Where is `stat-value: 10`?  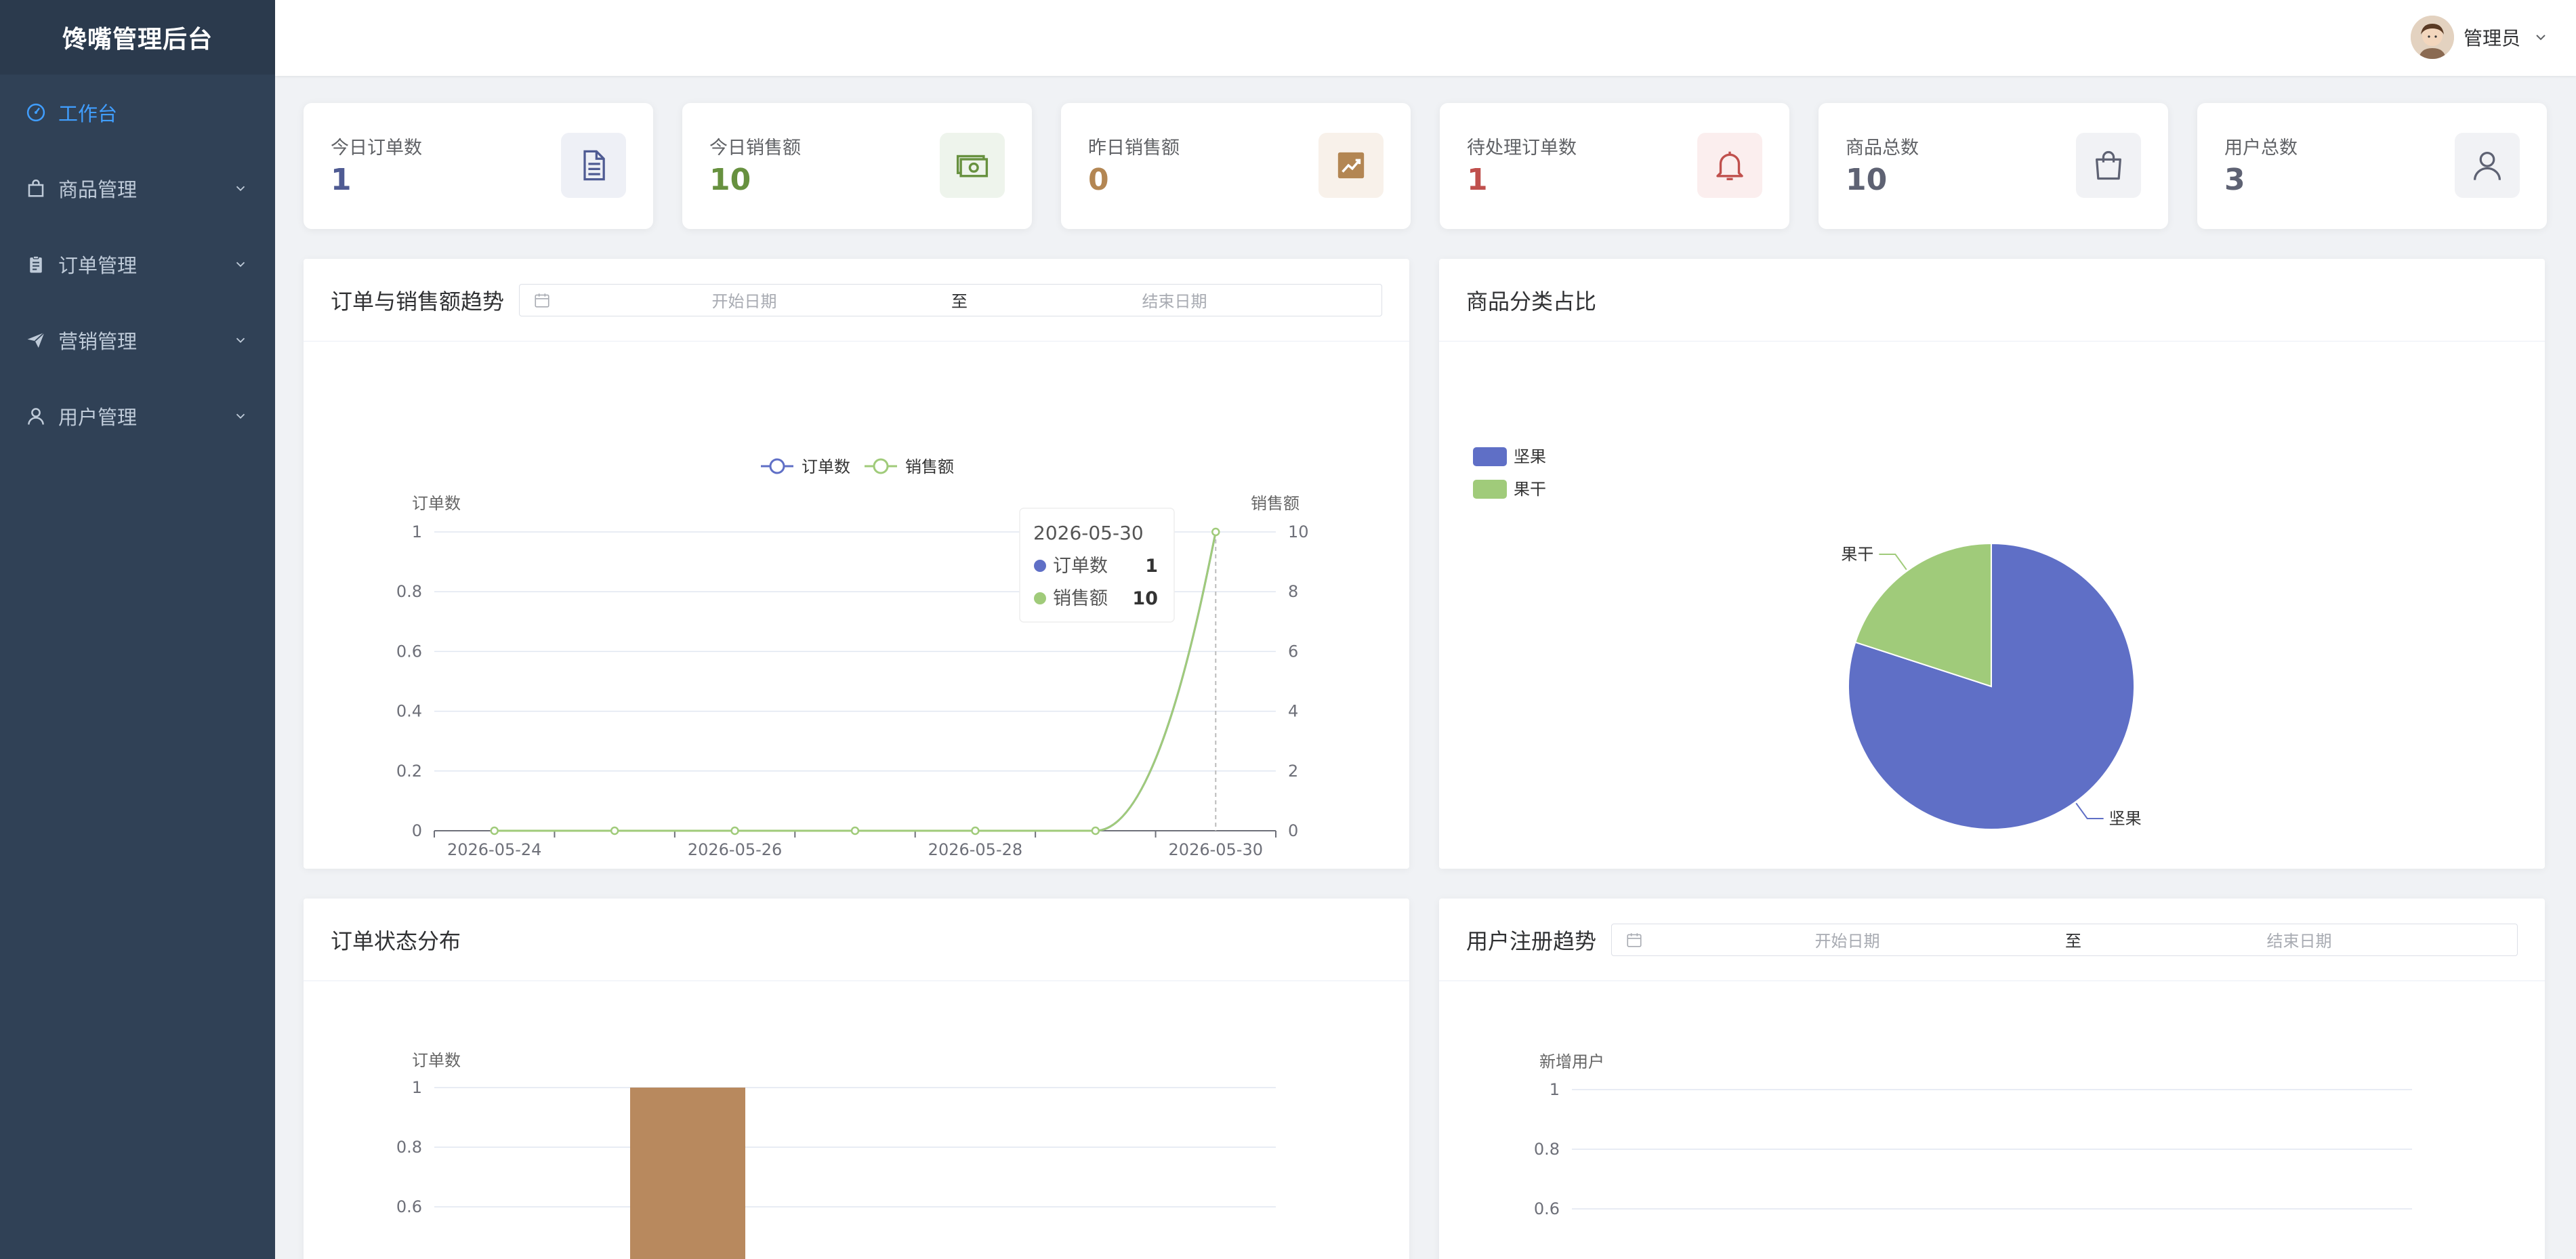 stat-value: 10 is located at coordinates (1867, 180).